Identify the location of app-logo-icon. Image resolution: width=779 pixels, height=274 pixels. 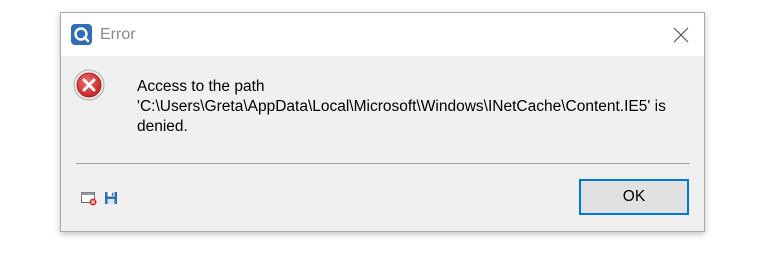
(81, 34).